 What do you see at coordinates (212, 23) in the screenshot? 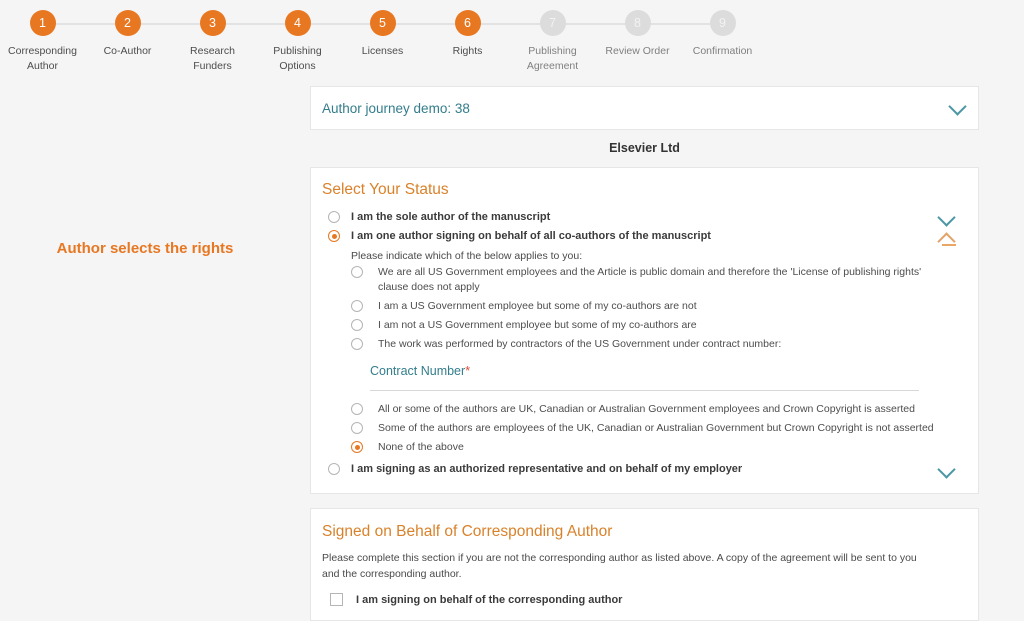
I see `step-number-badge: 3` at bounding box center [212, 23].